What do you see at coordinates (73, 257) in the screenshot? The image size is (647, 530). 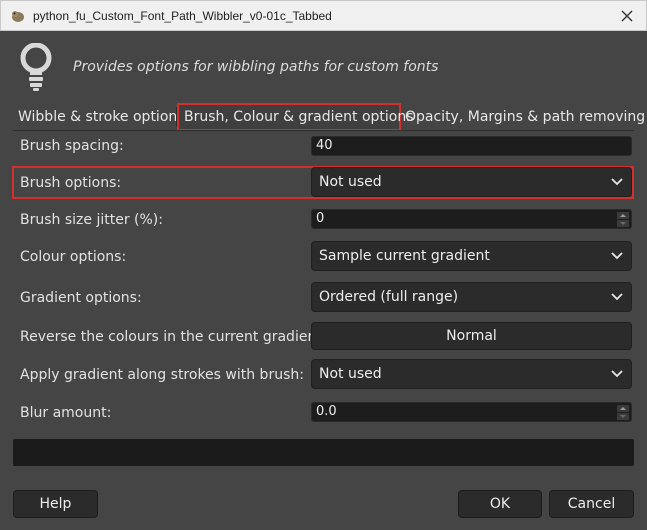 I see `colour-options-label: Colour options:` at bounding box center [73, 257].